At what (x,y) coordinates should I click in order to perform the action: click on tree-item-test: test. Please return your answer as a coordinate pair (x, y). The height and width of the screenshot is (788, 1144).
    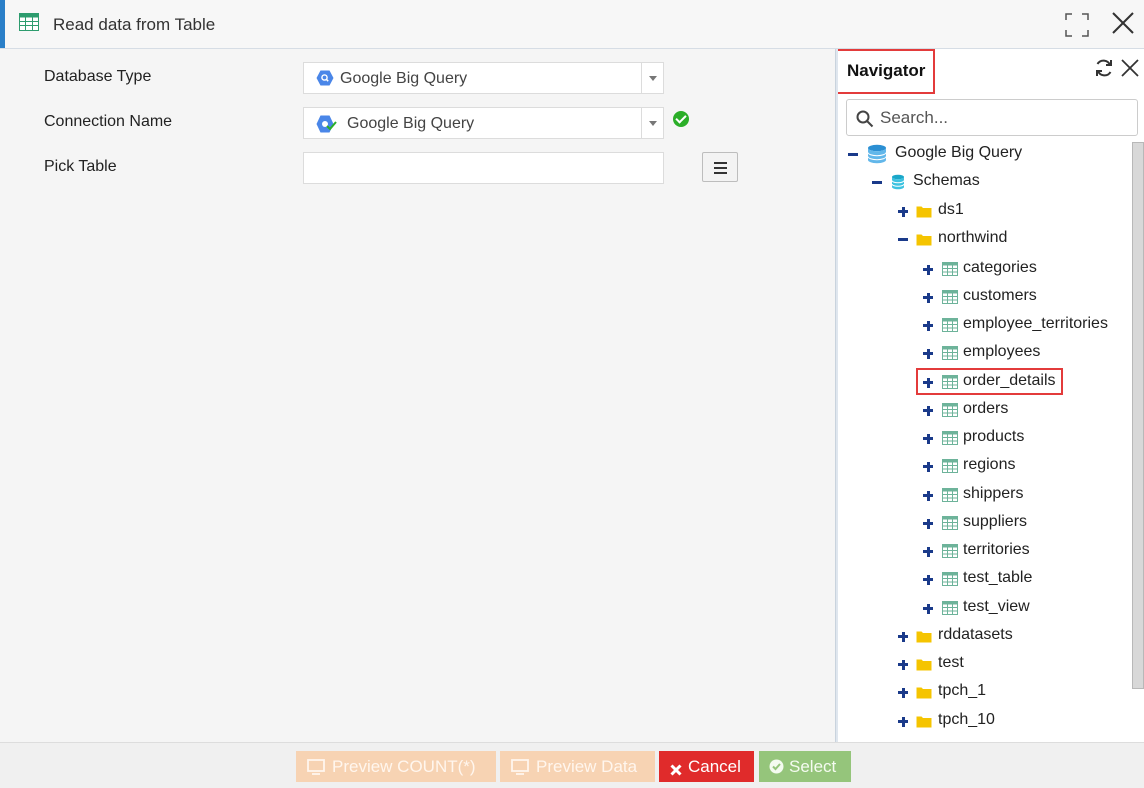
    Looking at the image, I should click on (983, 664).